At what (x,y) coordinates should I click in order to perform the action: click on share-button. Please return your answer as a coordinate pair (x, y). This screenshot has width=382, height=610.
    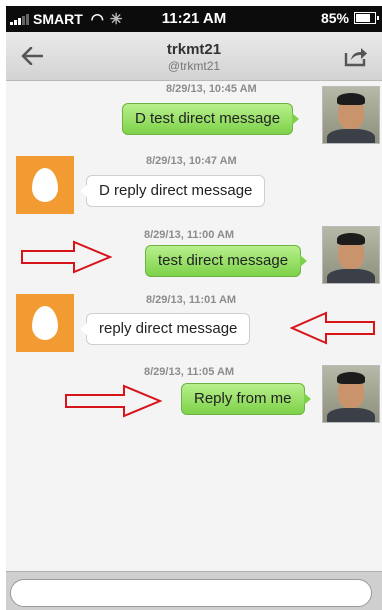
    Looking at the image, I should click on (356, 56).